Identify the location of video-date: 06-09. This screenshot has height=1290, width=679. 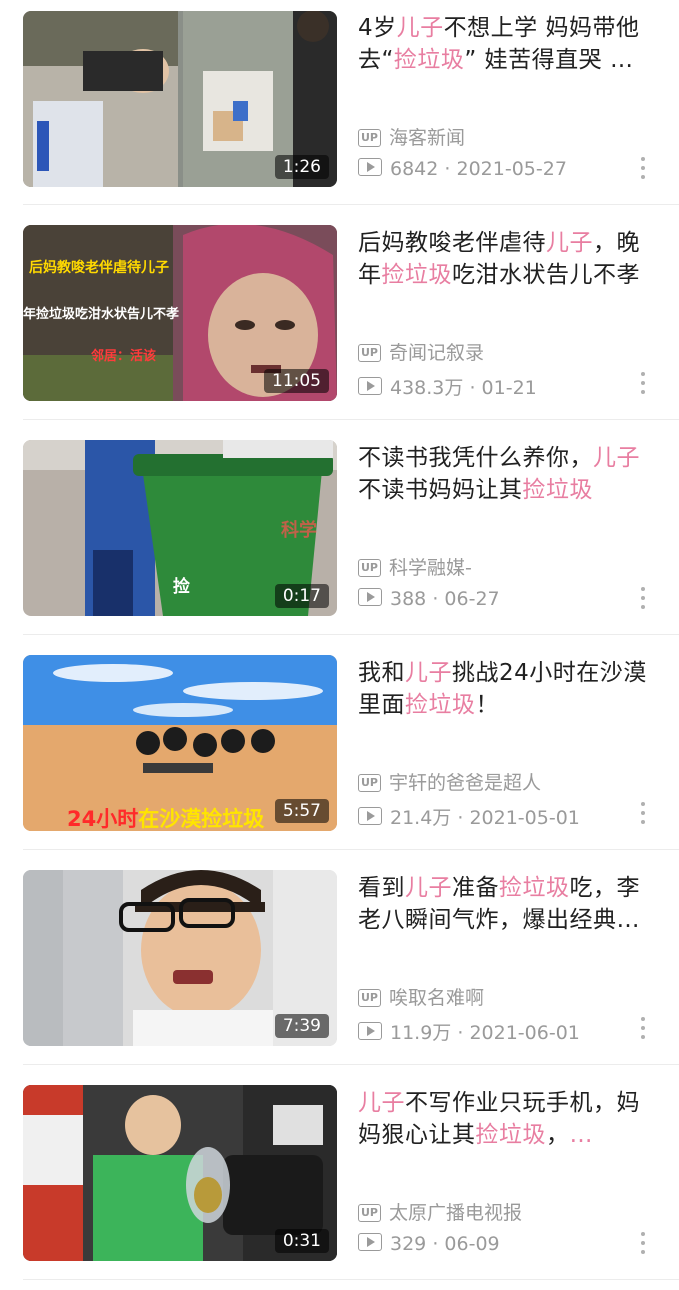
(472, 1244).